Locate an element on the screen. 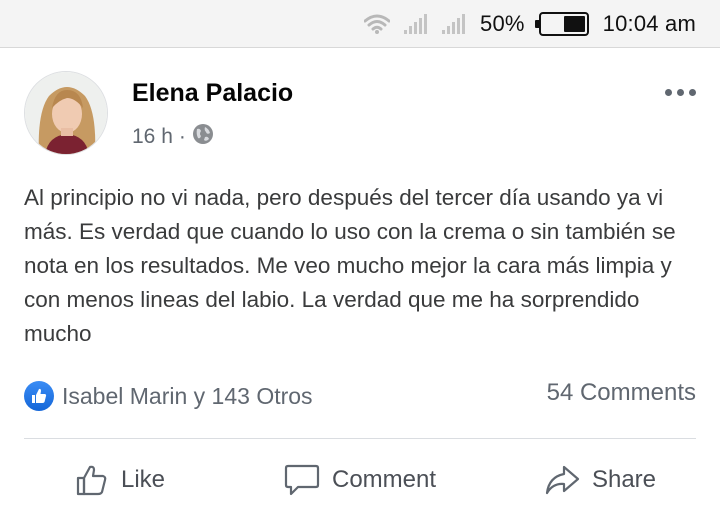 Image resolution: width=720 pixels, height=520 pixels. battery-fill is located at coordinates (574, 23).